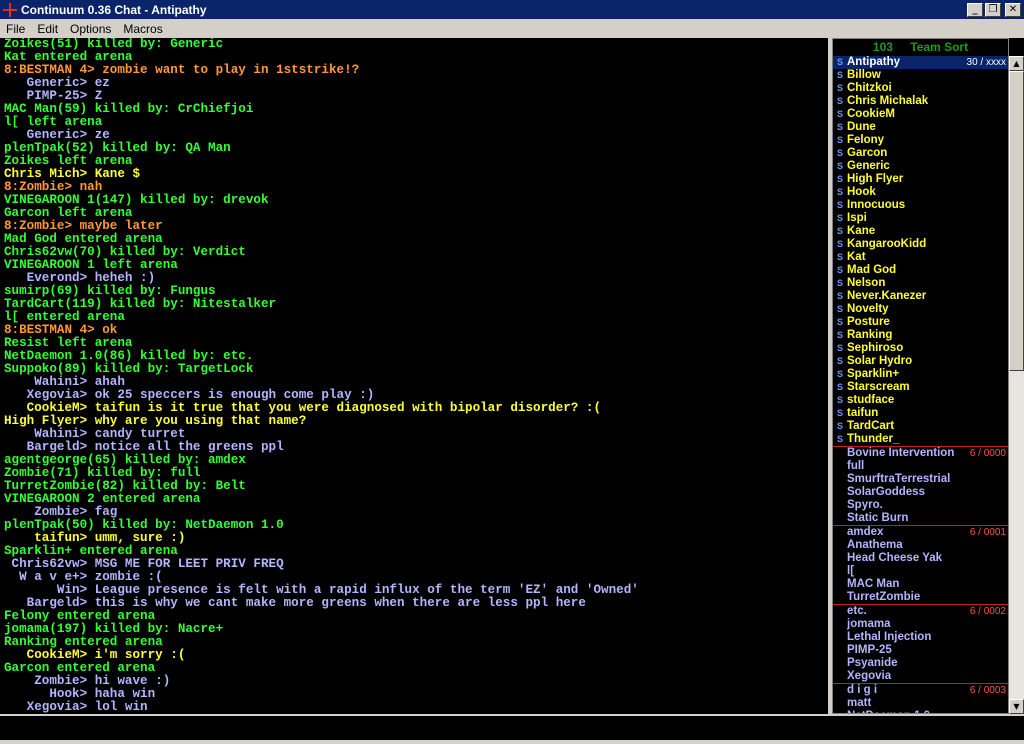  Describe the element at coordinates (920, 400) in the screenshot. I see `player-row: Sstudface` at that location.